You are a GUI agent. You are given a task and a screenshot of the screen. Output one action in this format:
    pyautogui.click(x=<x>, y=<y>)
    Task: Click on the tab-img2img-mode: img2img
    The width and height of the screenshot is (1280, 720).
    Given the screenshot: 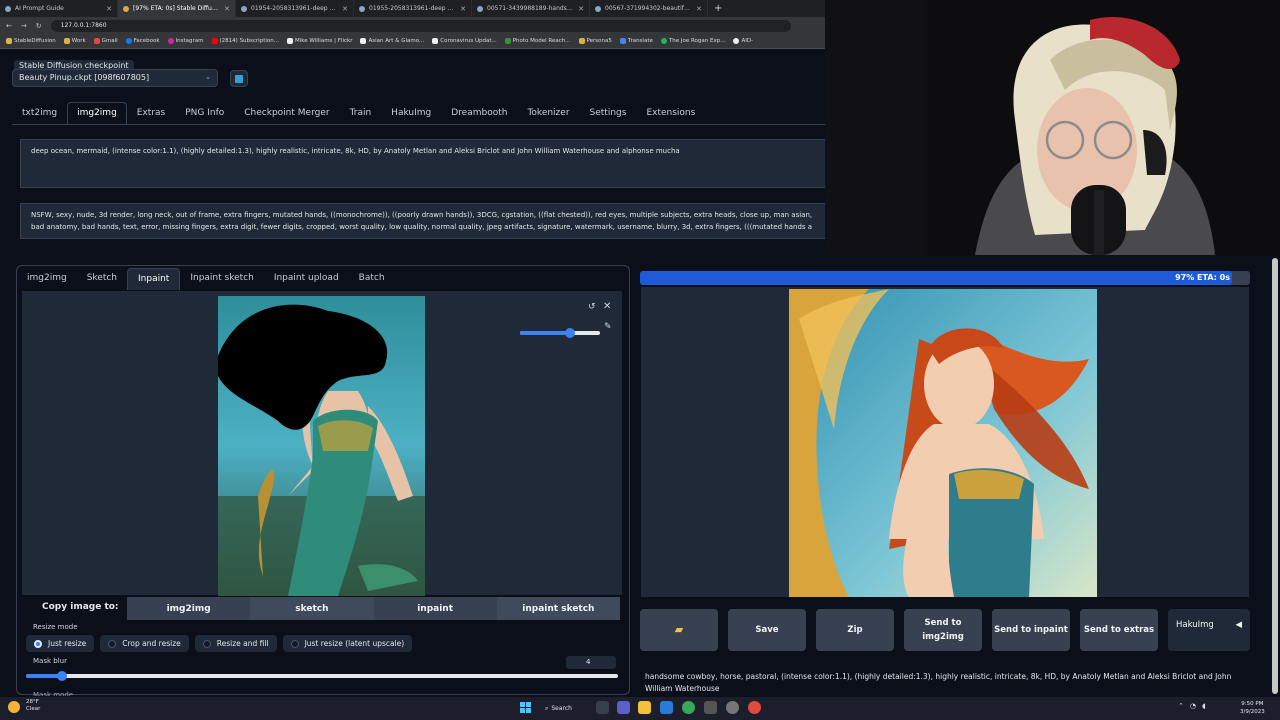 What is the action you would take?
    pyautogui.click(x=47, y=279)
    